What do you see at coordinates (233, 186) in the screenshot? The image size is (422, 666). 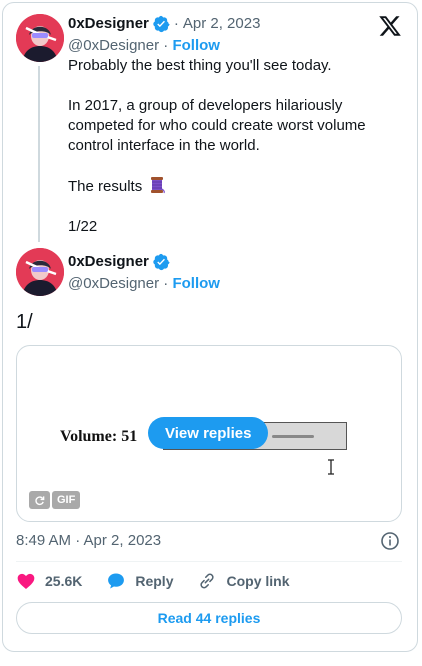 I see `tweet-text-line: The results` at bounding box center [233, 186].